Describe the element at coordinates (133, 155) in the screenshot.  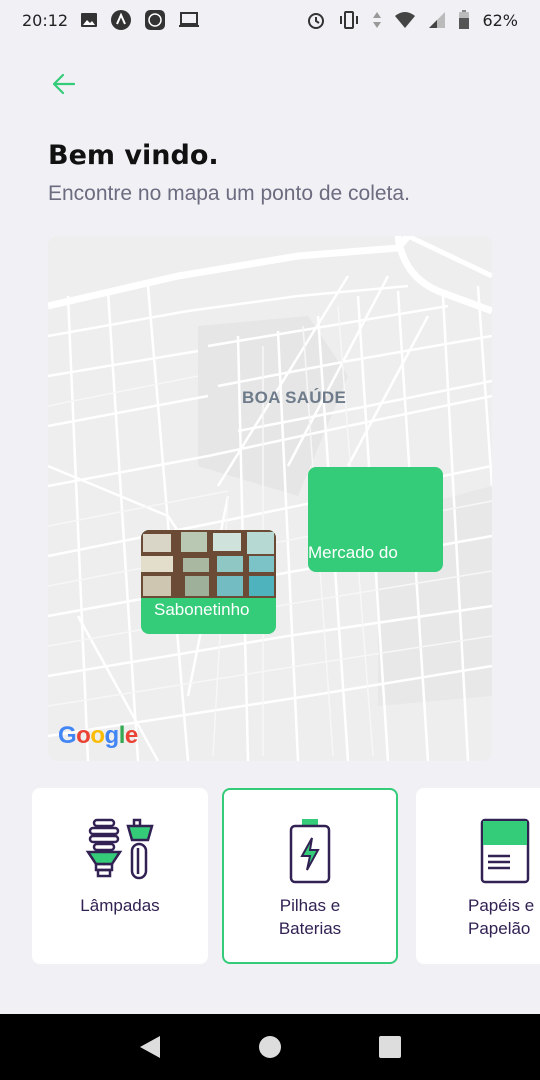
I see `page-title: Bem vindo.` at that location.